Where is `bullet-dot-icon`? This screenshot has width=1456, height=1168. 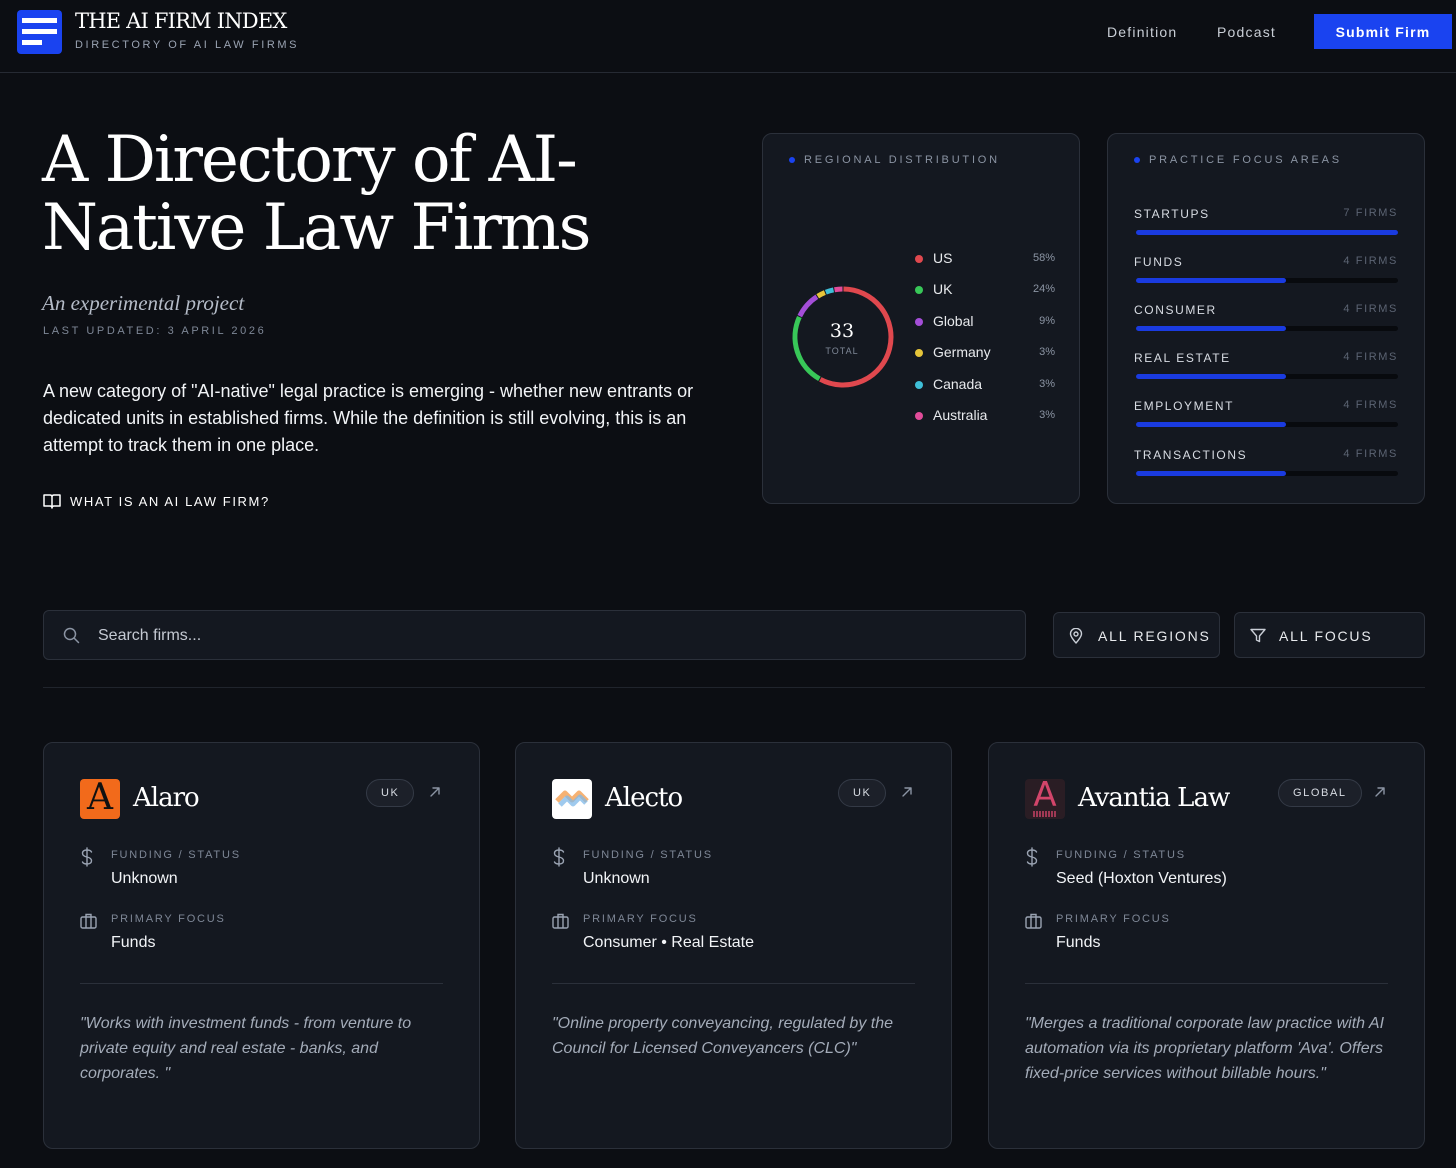
bullet-dot-icon is located at coordinates (1137, 160).